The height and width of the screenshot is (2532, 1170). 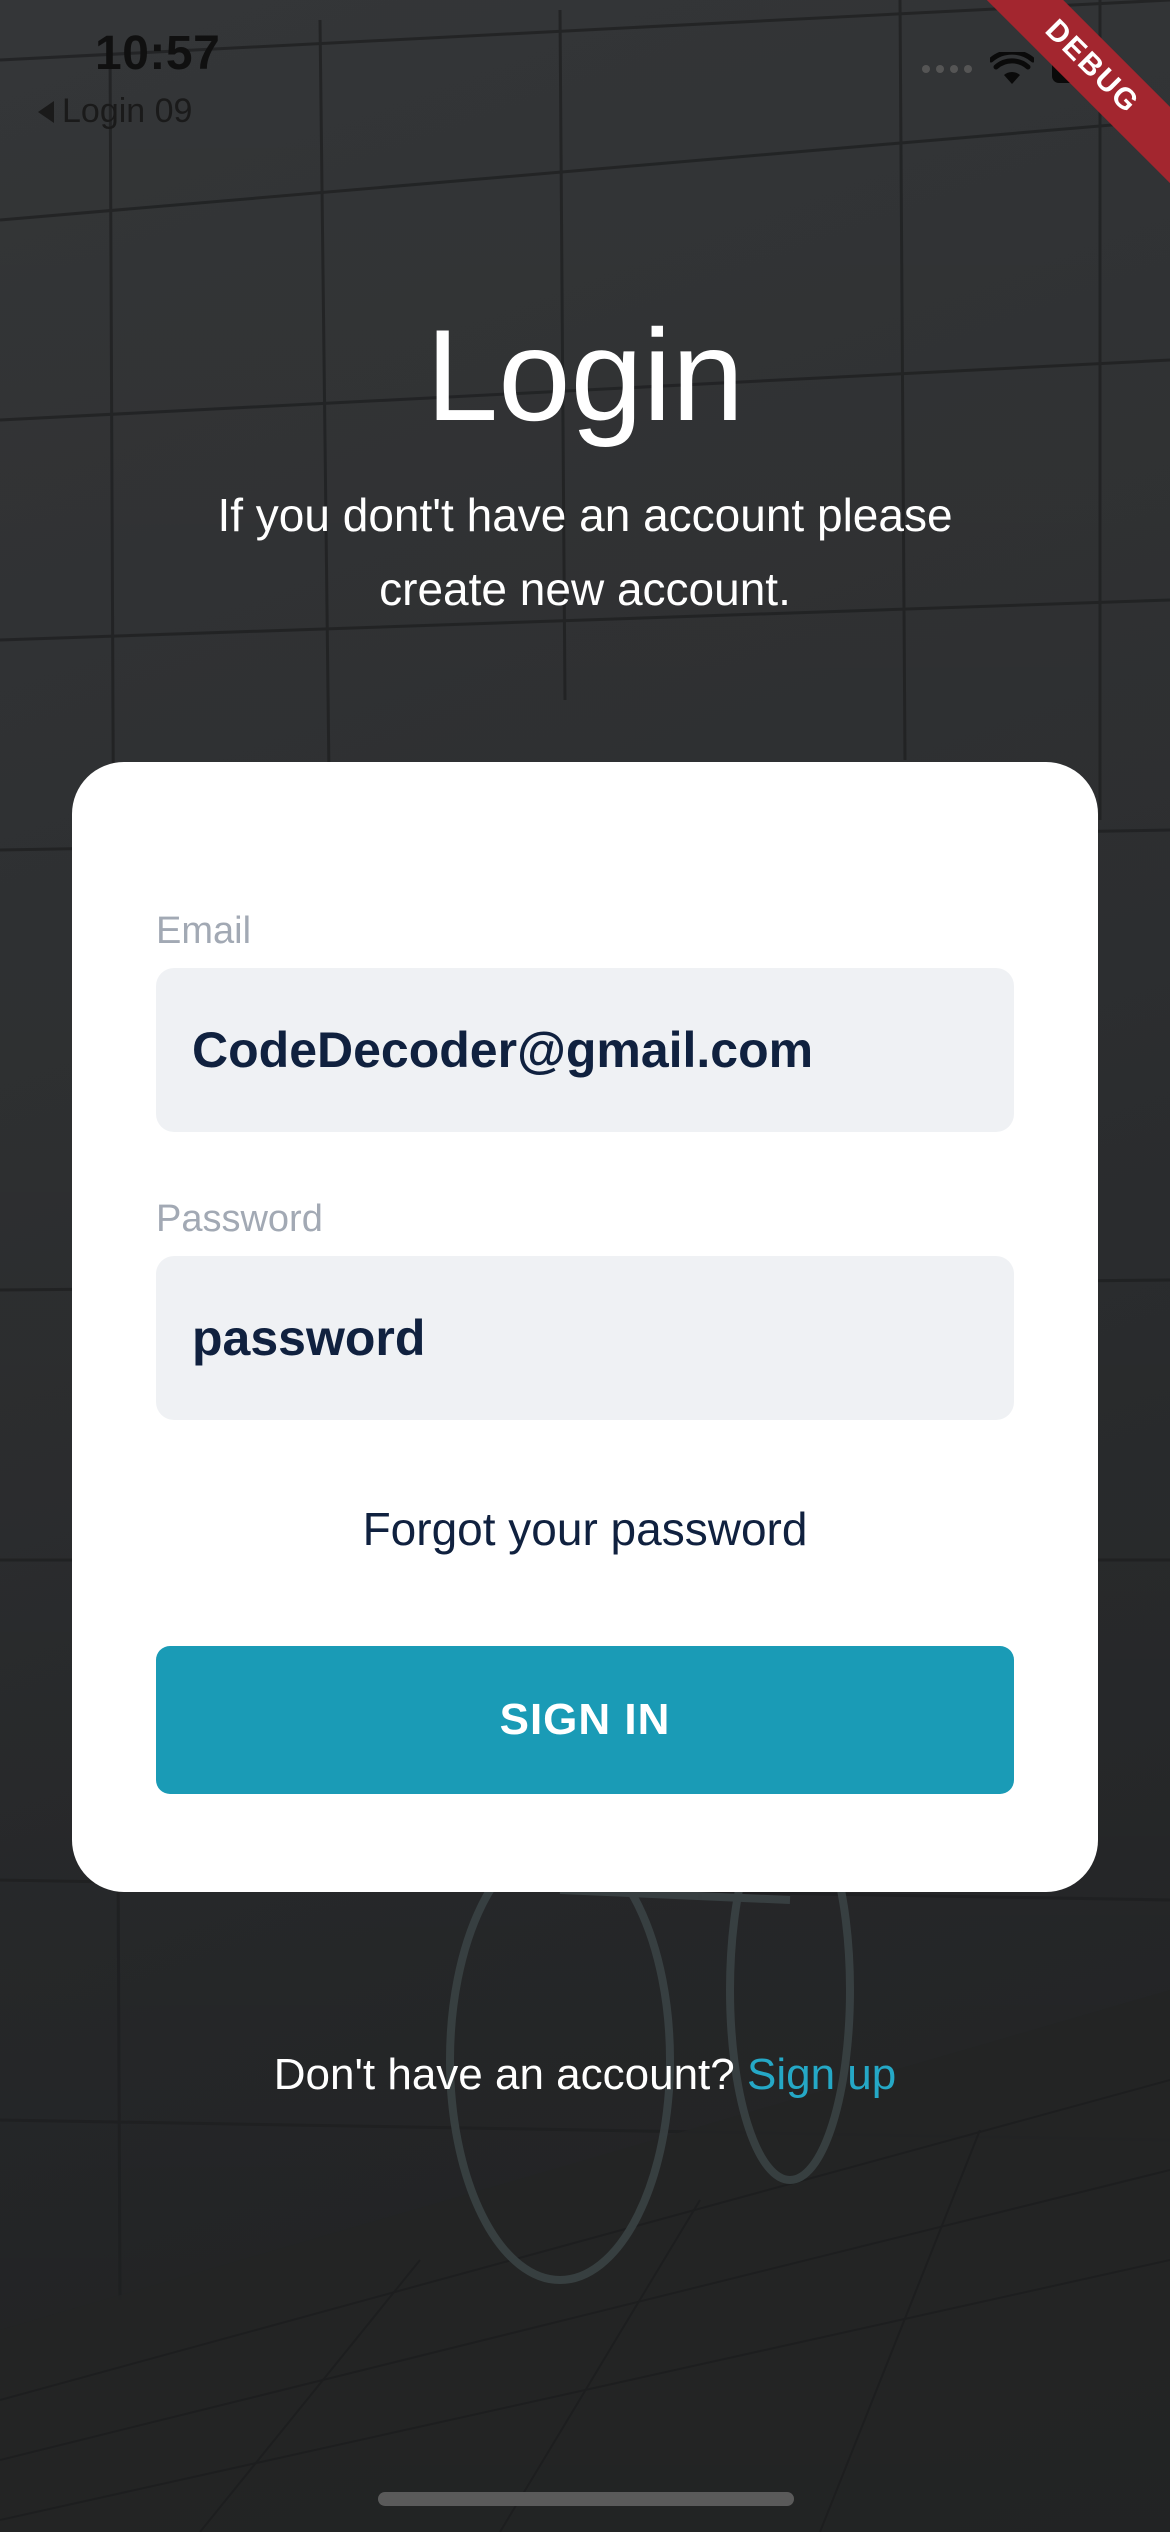 I want to click on wifi-icon, so click(x=1012, y=68).